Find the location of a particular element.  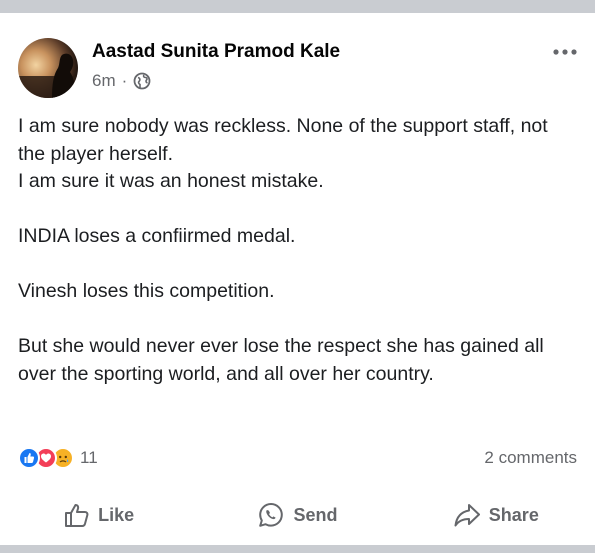

post-meta: 6m · is located at coordinates (121, 81).